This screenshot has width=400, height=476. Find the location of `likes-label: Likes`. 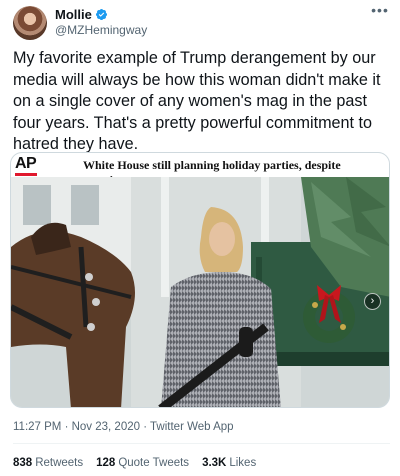

likes-label: Likes is located at coordinates (243, 463).